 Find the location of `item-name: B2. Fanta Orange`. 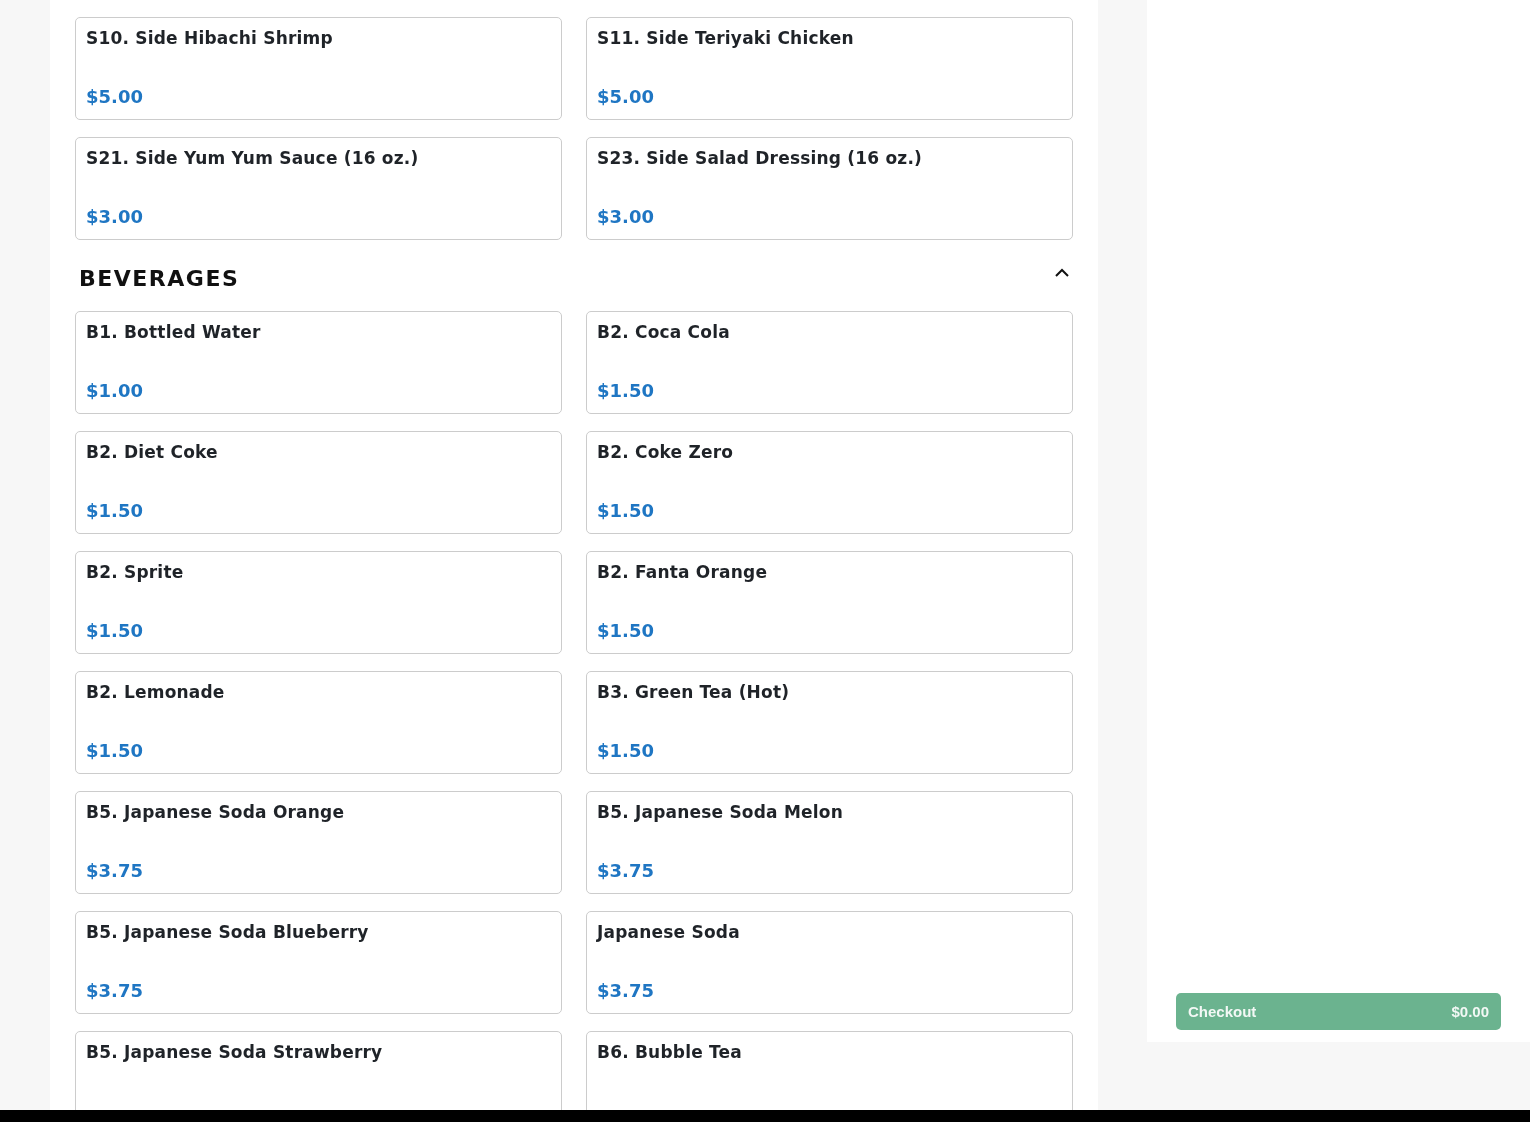

item-name: B2. Fanta Orange is located at coordinates (683, 572).